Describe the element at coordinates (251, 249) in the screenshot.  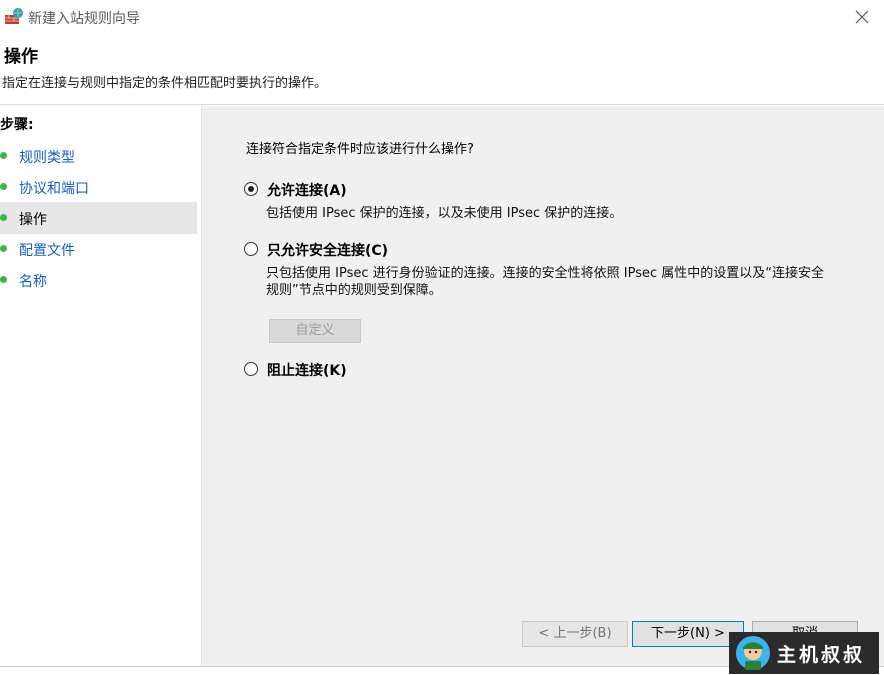
I see `allow-secure-radio` at that location.